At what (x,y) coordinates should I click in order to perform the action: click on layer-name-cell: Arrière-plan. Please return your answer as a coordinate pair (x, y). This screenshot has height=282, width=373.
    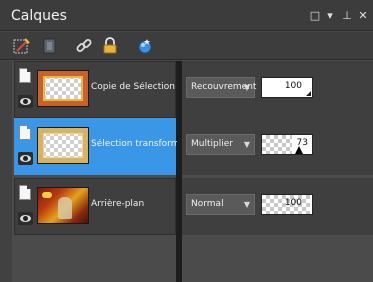
    Looking at the image, I should click on (95, 206).